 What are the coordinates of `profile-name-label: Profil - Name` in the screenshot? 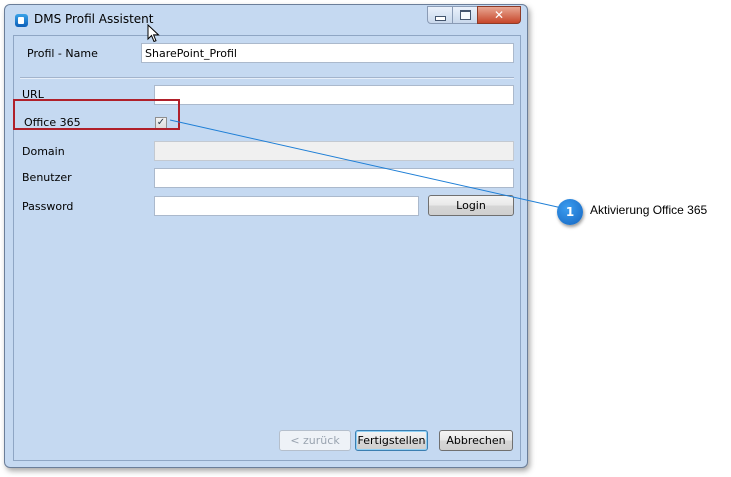 It's located at (62, 53).